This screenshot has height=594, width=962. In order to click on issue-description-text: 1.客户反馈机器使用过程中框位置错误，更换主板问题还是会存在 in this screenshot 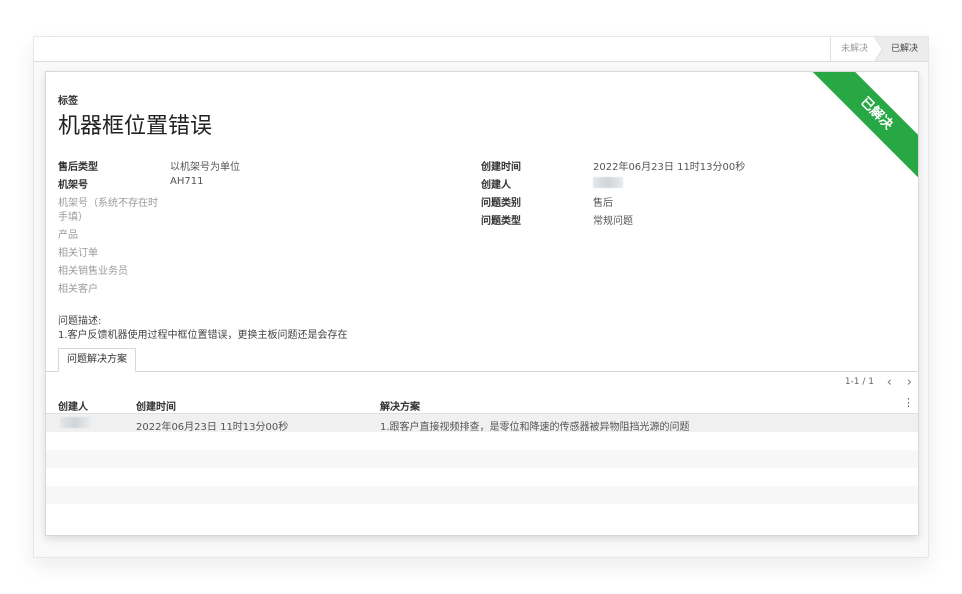, I will do `click(203, 333)`.